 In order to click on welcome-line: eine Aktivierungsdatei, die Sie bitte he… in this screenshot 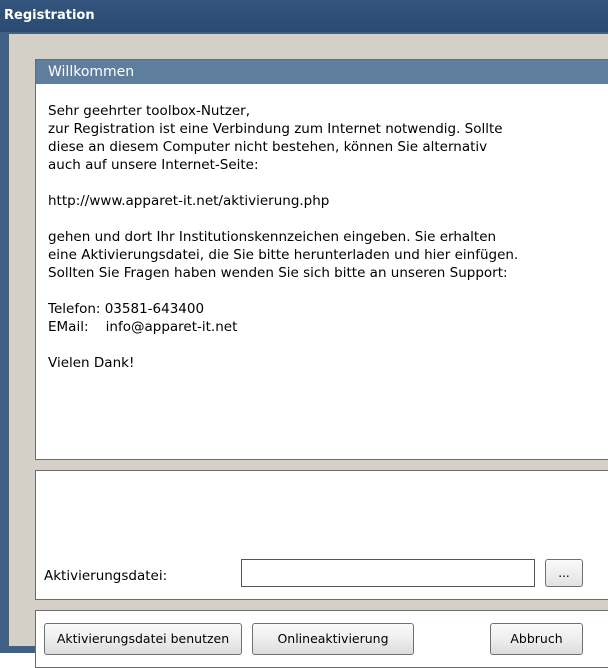, I will do `click(283, 255)`.